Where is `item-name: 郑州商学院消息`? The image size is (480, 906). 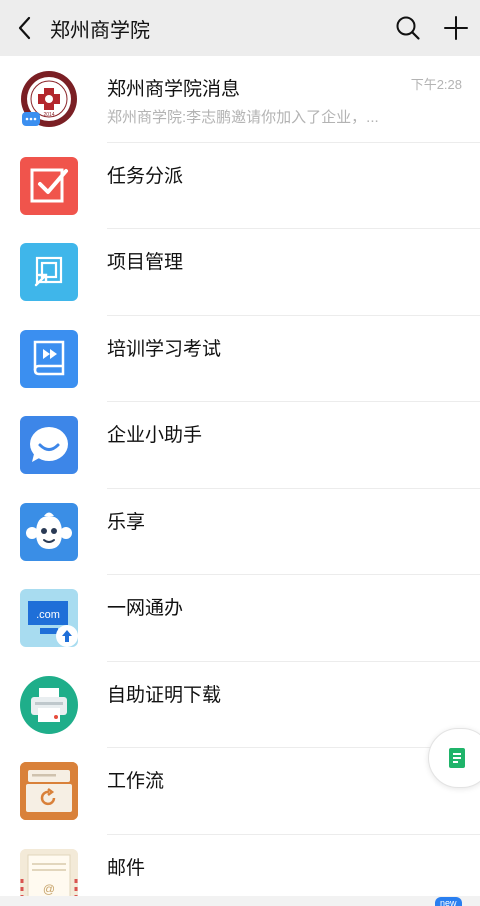 item-name: 郑州商学院消息 is located at coordinates (174, 89).